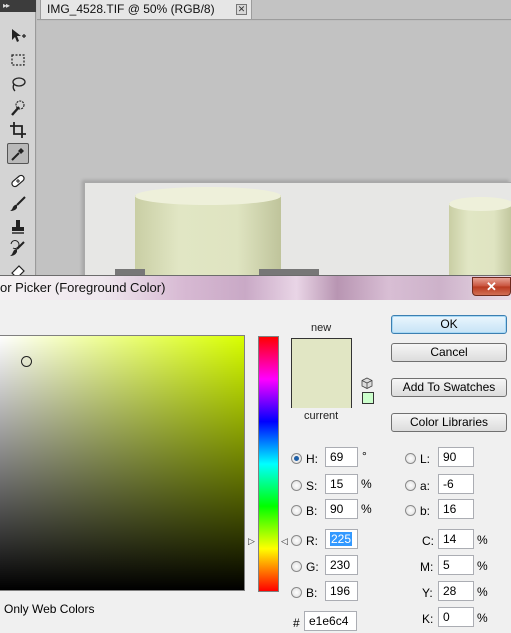  I want to click on move-tool-icon, so click(18, 35).